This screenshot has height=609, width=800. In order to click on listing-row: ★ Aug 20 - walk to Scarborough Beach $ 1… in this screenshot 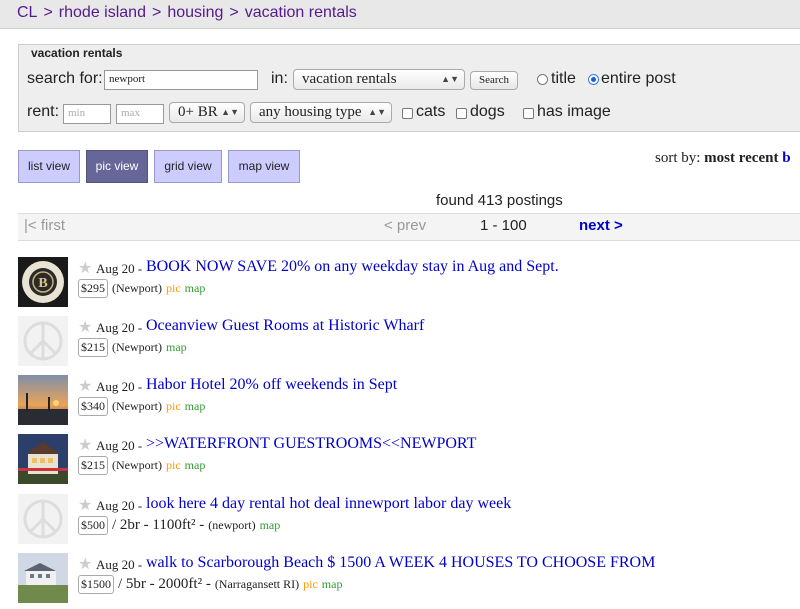, I will do `click(409, 581)`.